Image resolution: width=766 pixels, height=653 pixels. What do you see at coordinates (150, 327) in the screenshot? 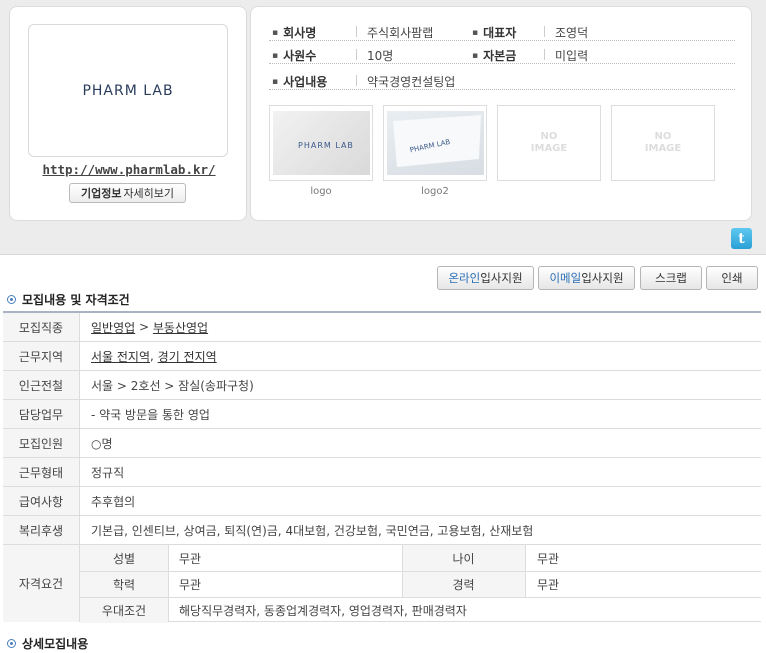
I see `row-value: 일반영업 > 부동산영업` at bounding box center [150, 327].